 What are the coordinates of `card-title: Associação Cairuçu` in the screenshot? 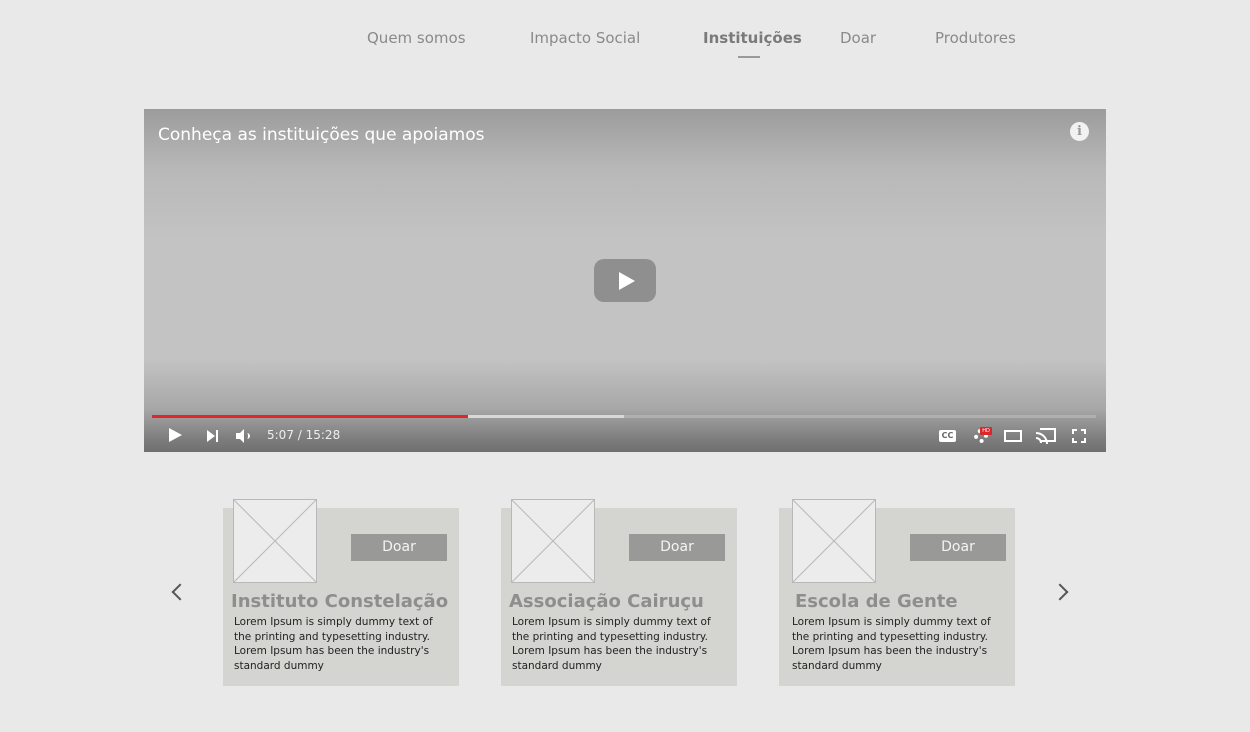 It's located at (606, 601).